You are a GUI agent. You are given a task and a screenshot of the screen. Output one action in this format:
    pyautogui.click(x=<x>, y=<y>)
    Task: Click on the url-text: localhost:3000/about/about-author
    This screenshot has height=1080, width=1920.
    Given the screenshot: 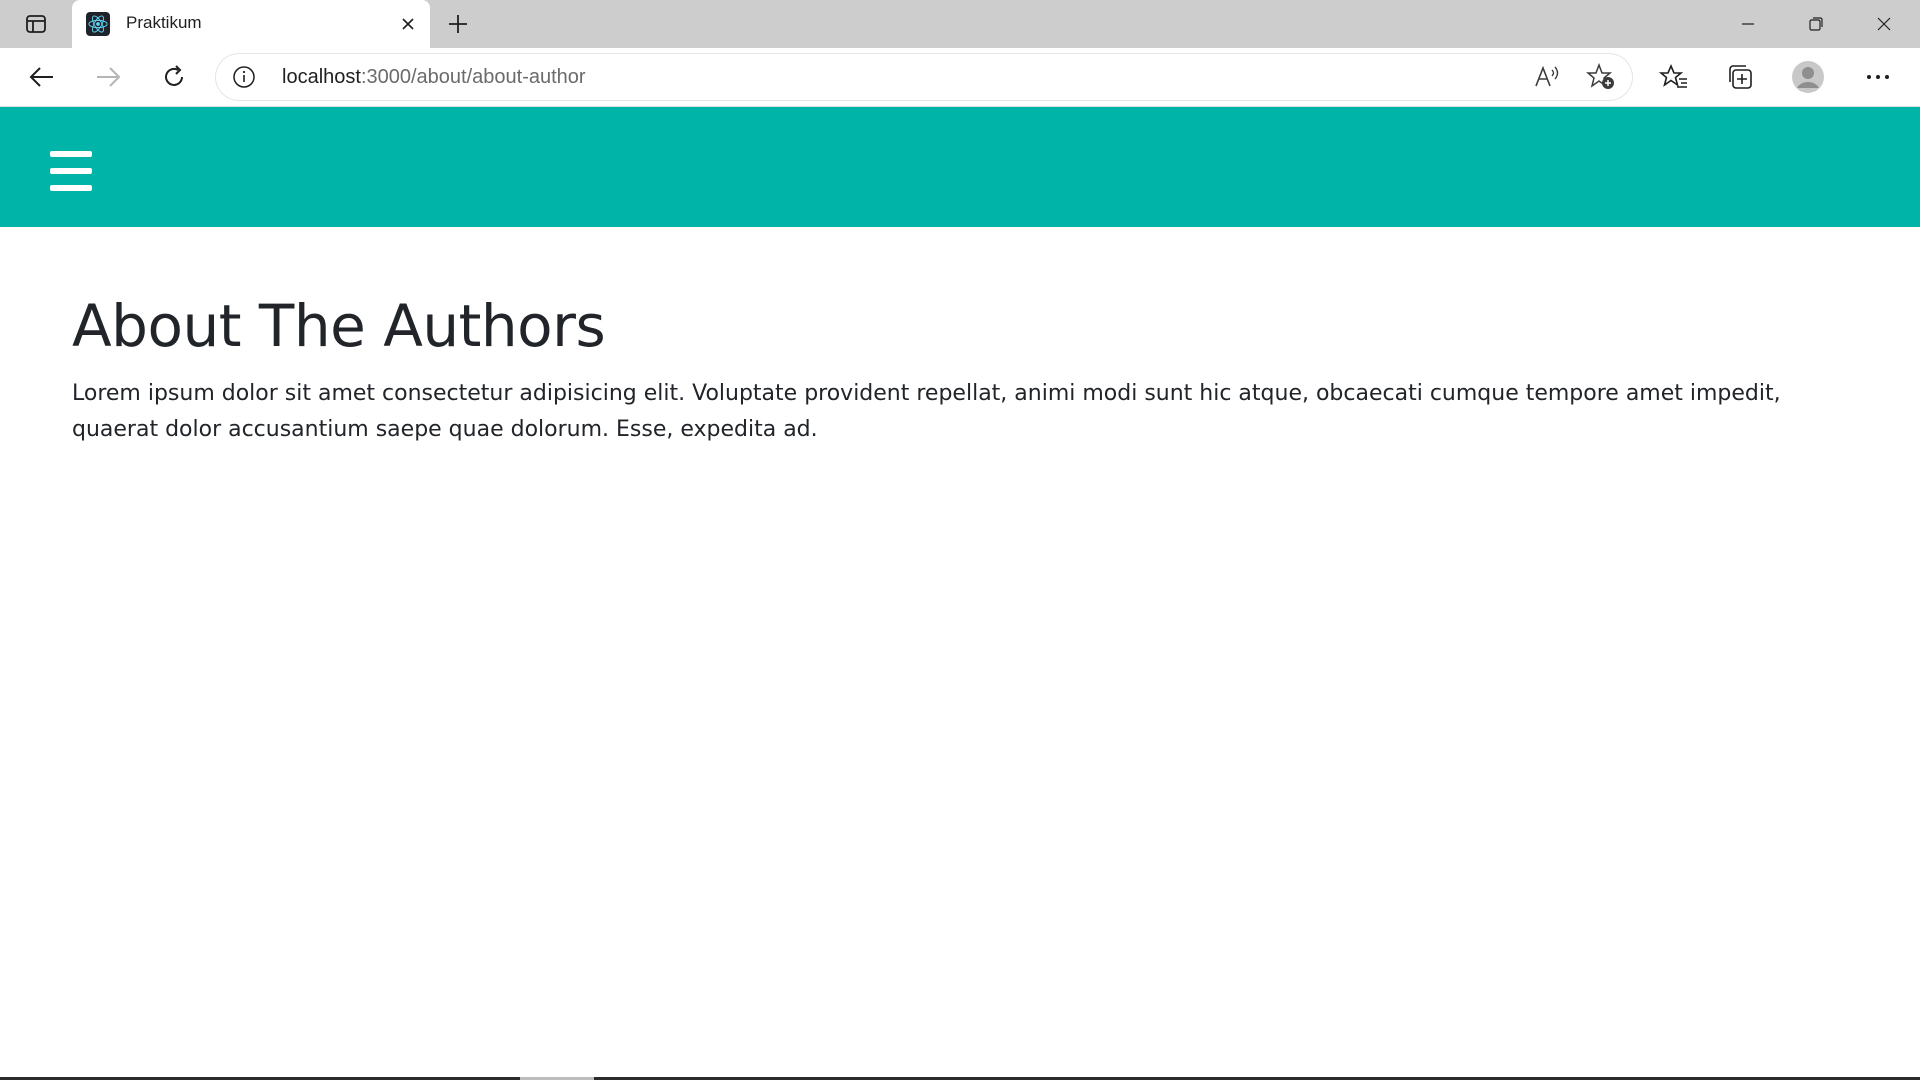 What is the action you would take?
    pyautogui.click(x=434, y=77)
    